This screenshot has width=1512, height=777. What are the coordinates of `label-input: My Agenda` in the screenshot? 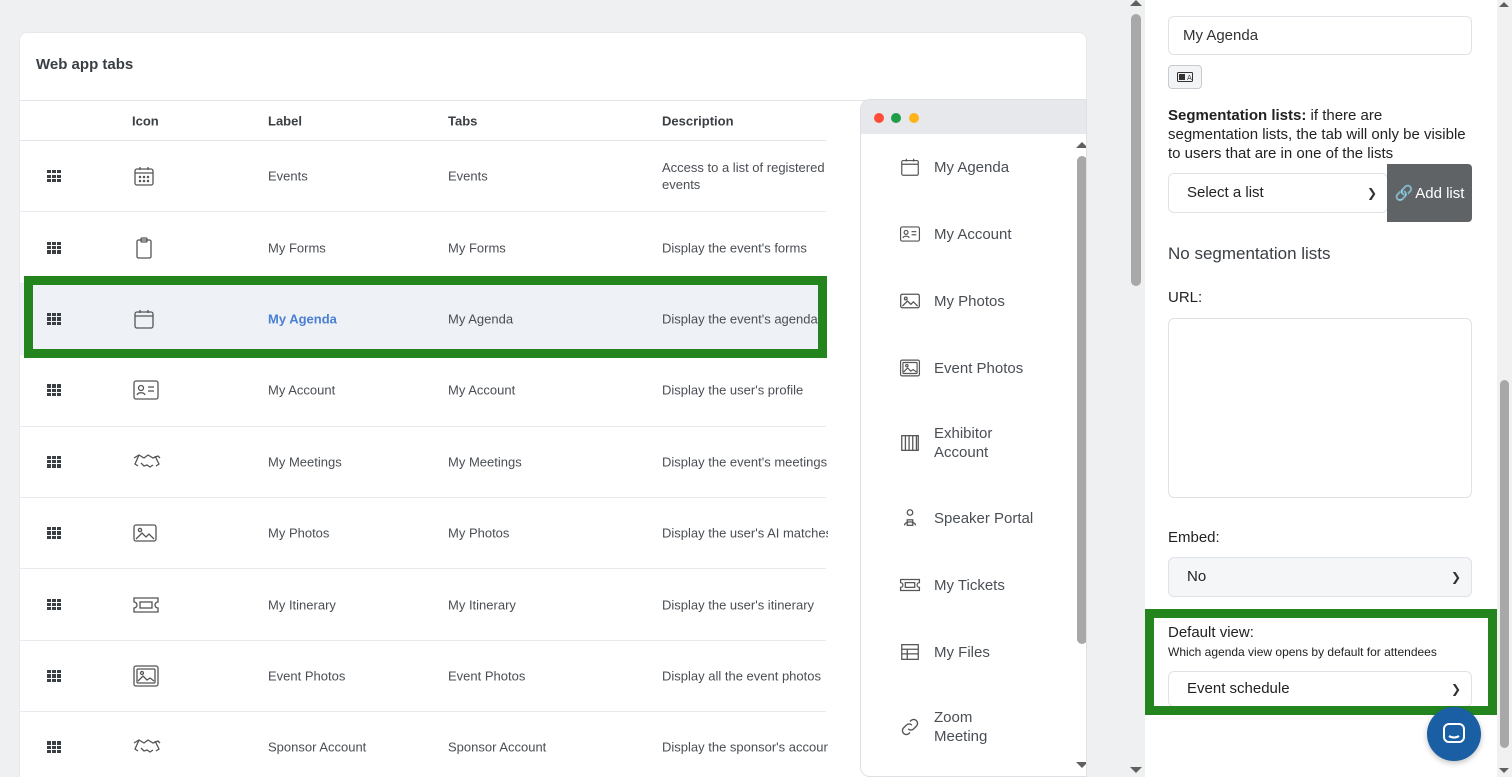 It's located at (1320, 35).